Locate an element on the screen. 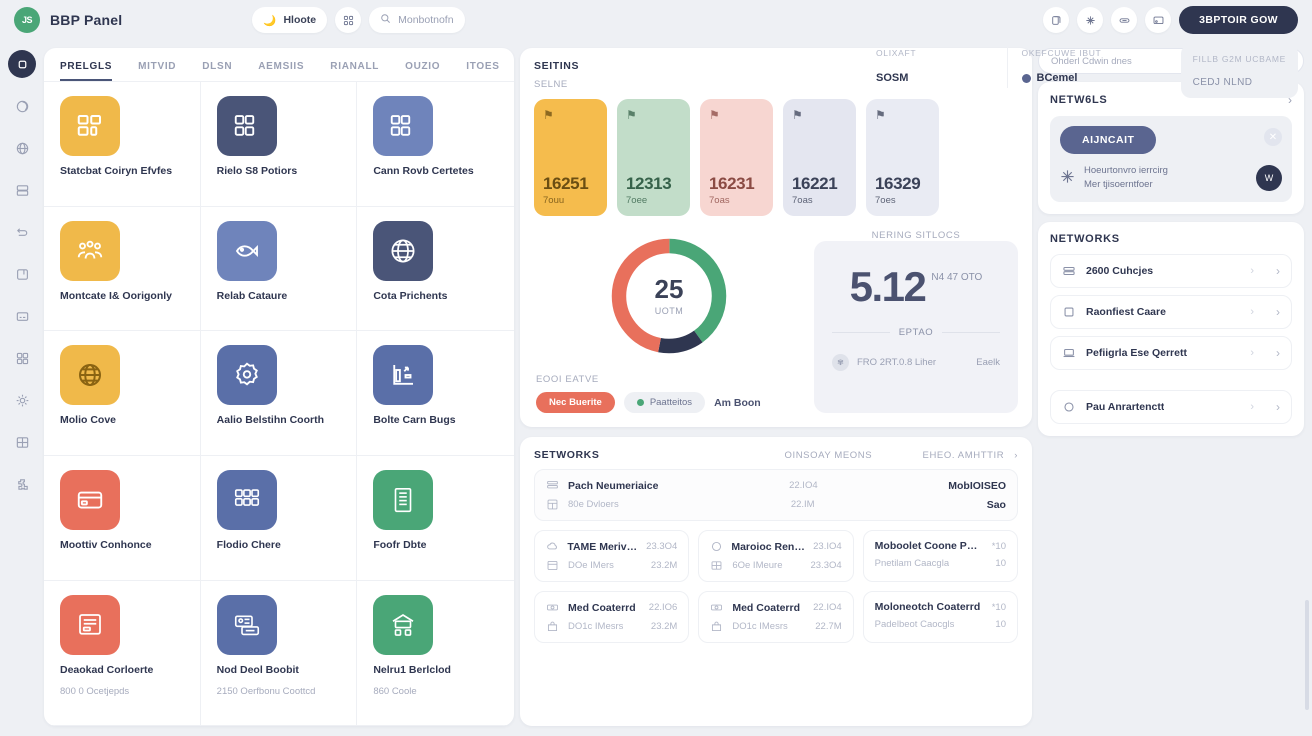 This screenshot has height=736, width=1312. stat-card-0: ⚑ 16251 7ouu is located at coordinates (570, 157).